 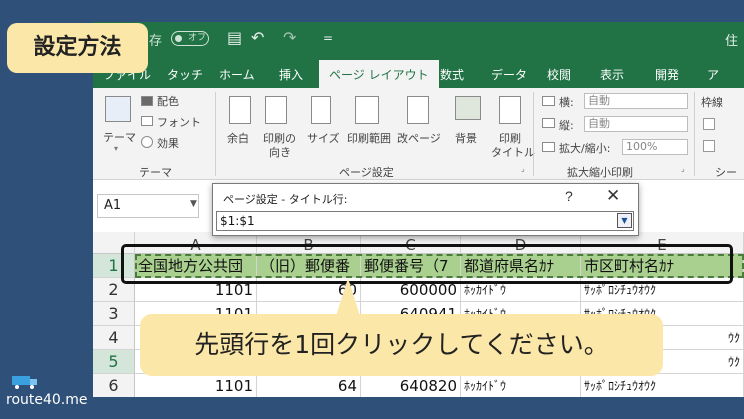 I want to click on orientation-button-line2: 向き, so click(x=280, y=152).